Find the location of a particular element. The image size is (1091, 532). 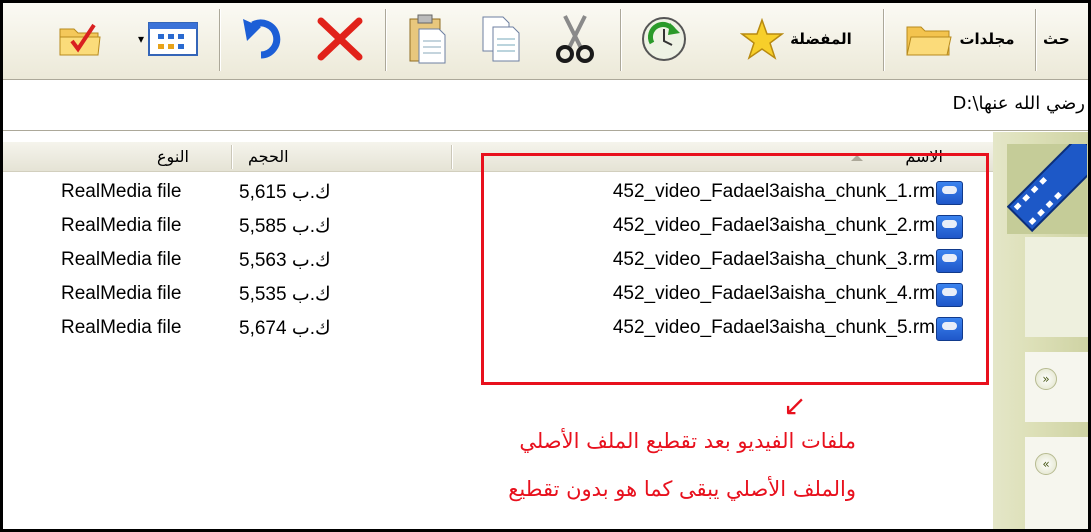

favorites-button: المفضلة is located at coordinates (796, 39).